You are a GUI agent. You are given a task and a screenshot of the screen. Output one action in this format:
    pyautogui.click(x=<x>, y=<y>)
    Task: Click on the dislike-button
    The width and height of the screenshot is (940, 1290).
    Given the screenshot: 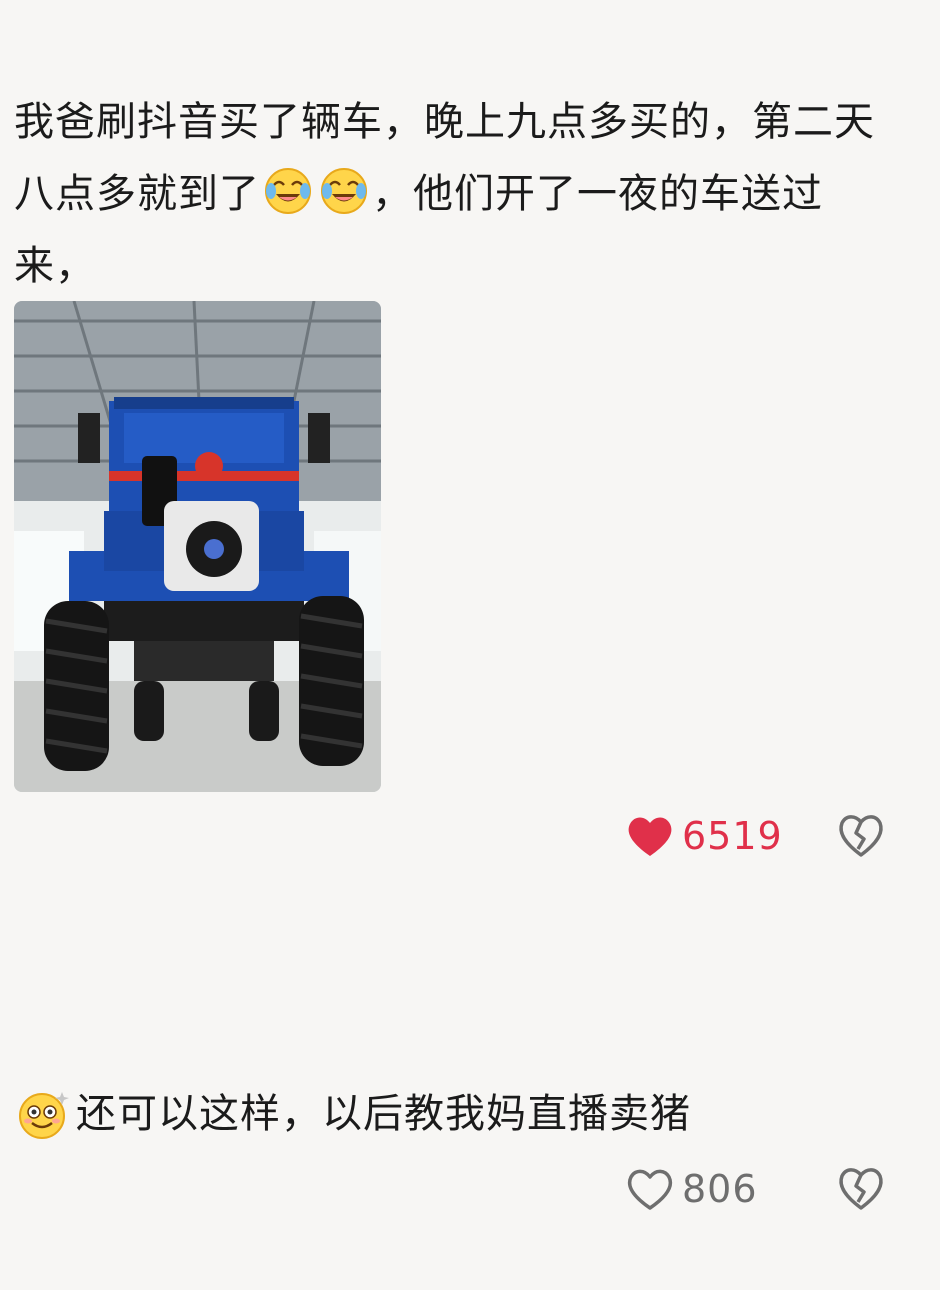 What is the action you would take?
    pyautogui.click(x=861, y=836)
    